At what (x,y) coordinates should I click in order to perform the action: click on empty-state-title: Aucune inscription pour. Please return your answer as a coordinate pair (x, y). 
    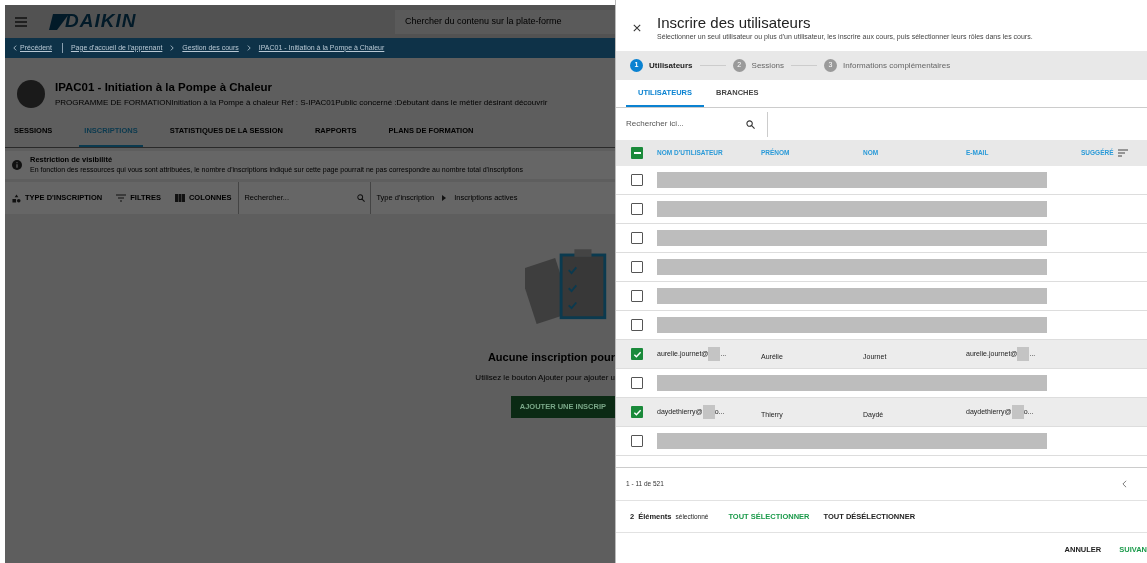
    Looking at the image, I should click on (551, 357).